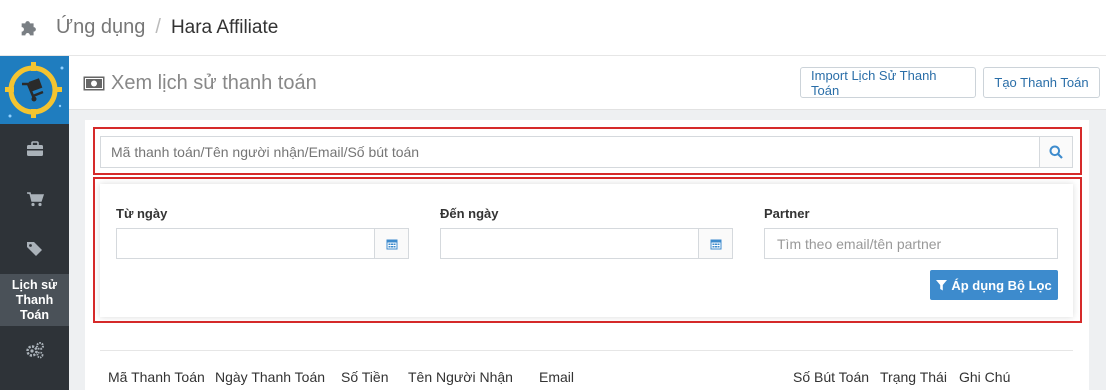 The image size is (1106, 390). What do you see at coordinates (553, 28) in the screenshot?
I see `top-bar: Ứng dụng / Hara Affiliate` at bounding box center [553, 28].